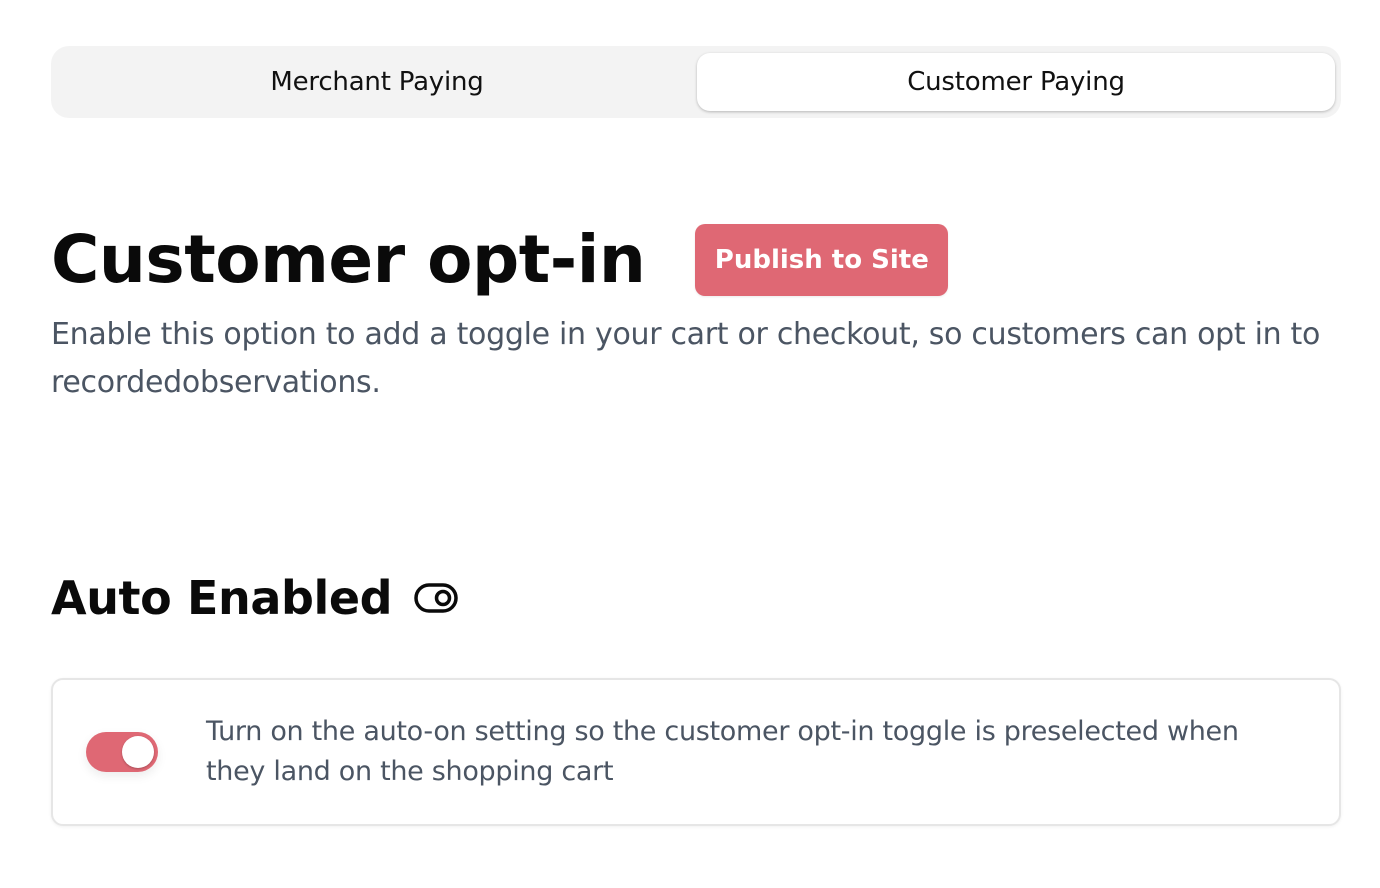  Describe the element at coordinates (222, 598) in the screenshot. I see `section-title: Auto Enabled` at that location.